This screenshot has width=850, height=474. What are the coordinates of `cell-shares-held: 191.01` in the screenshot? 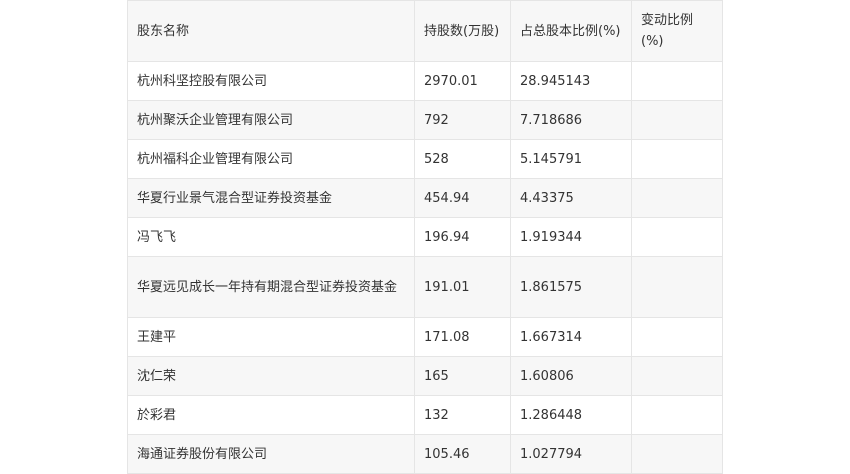 It's located at (462, 287).